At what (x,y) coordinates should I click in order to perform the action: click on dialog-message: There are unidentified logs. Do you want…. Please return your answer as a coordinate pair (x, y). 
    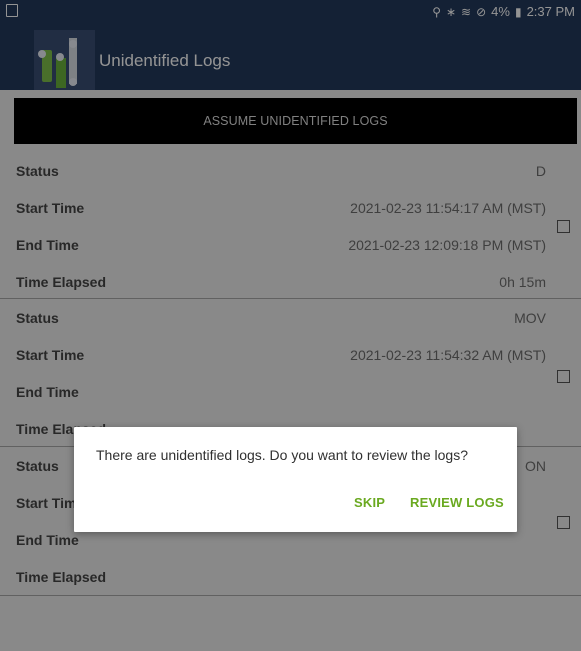
    Looking at the image, I should click on (282, 455).